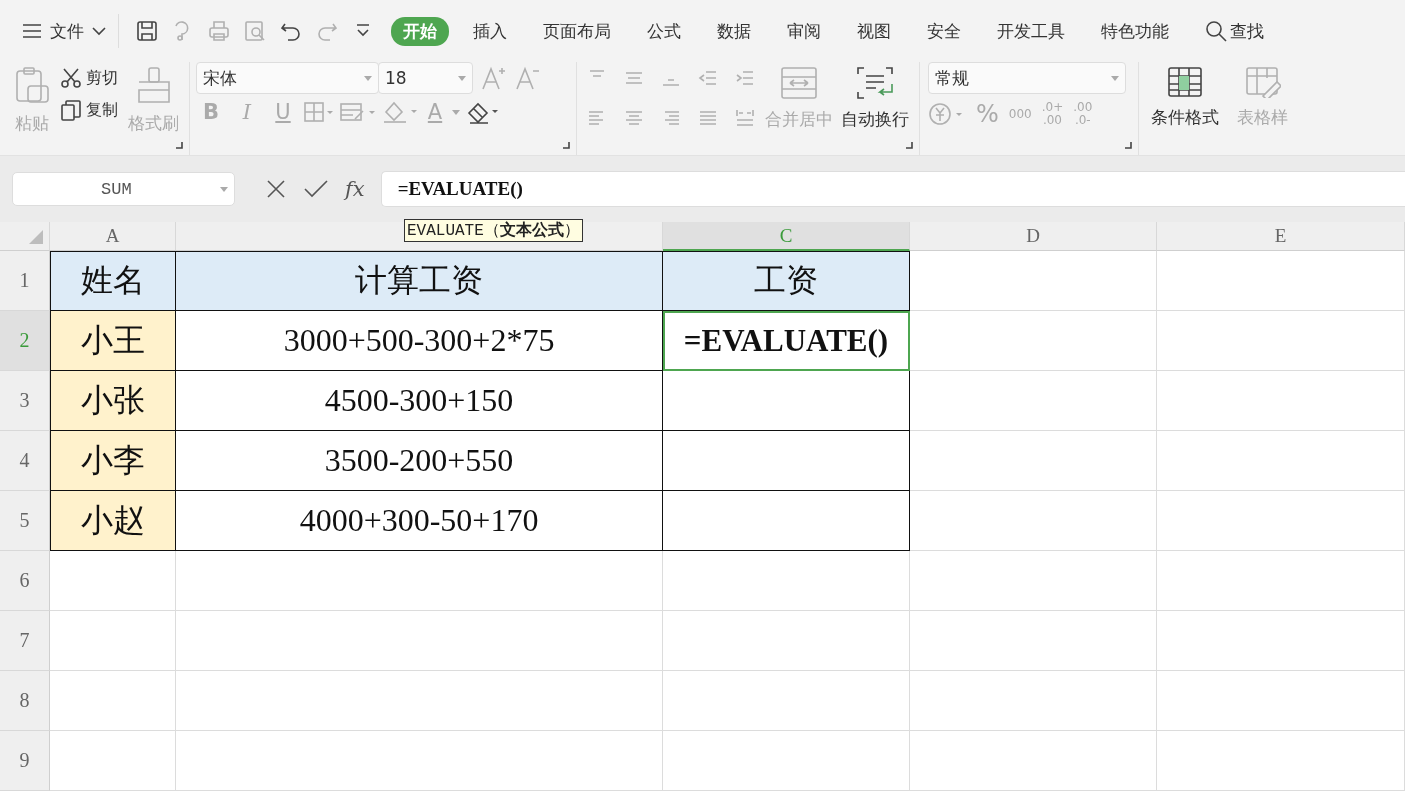  Describe the element at coordinates (425, 78) in the screenshot. I see `font-size-select: 18` at that location.